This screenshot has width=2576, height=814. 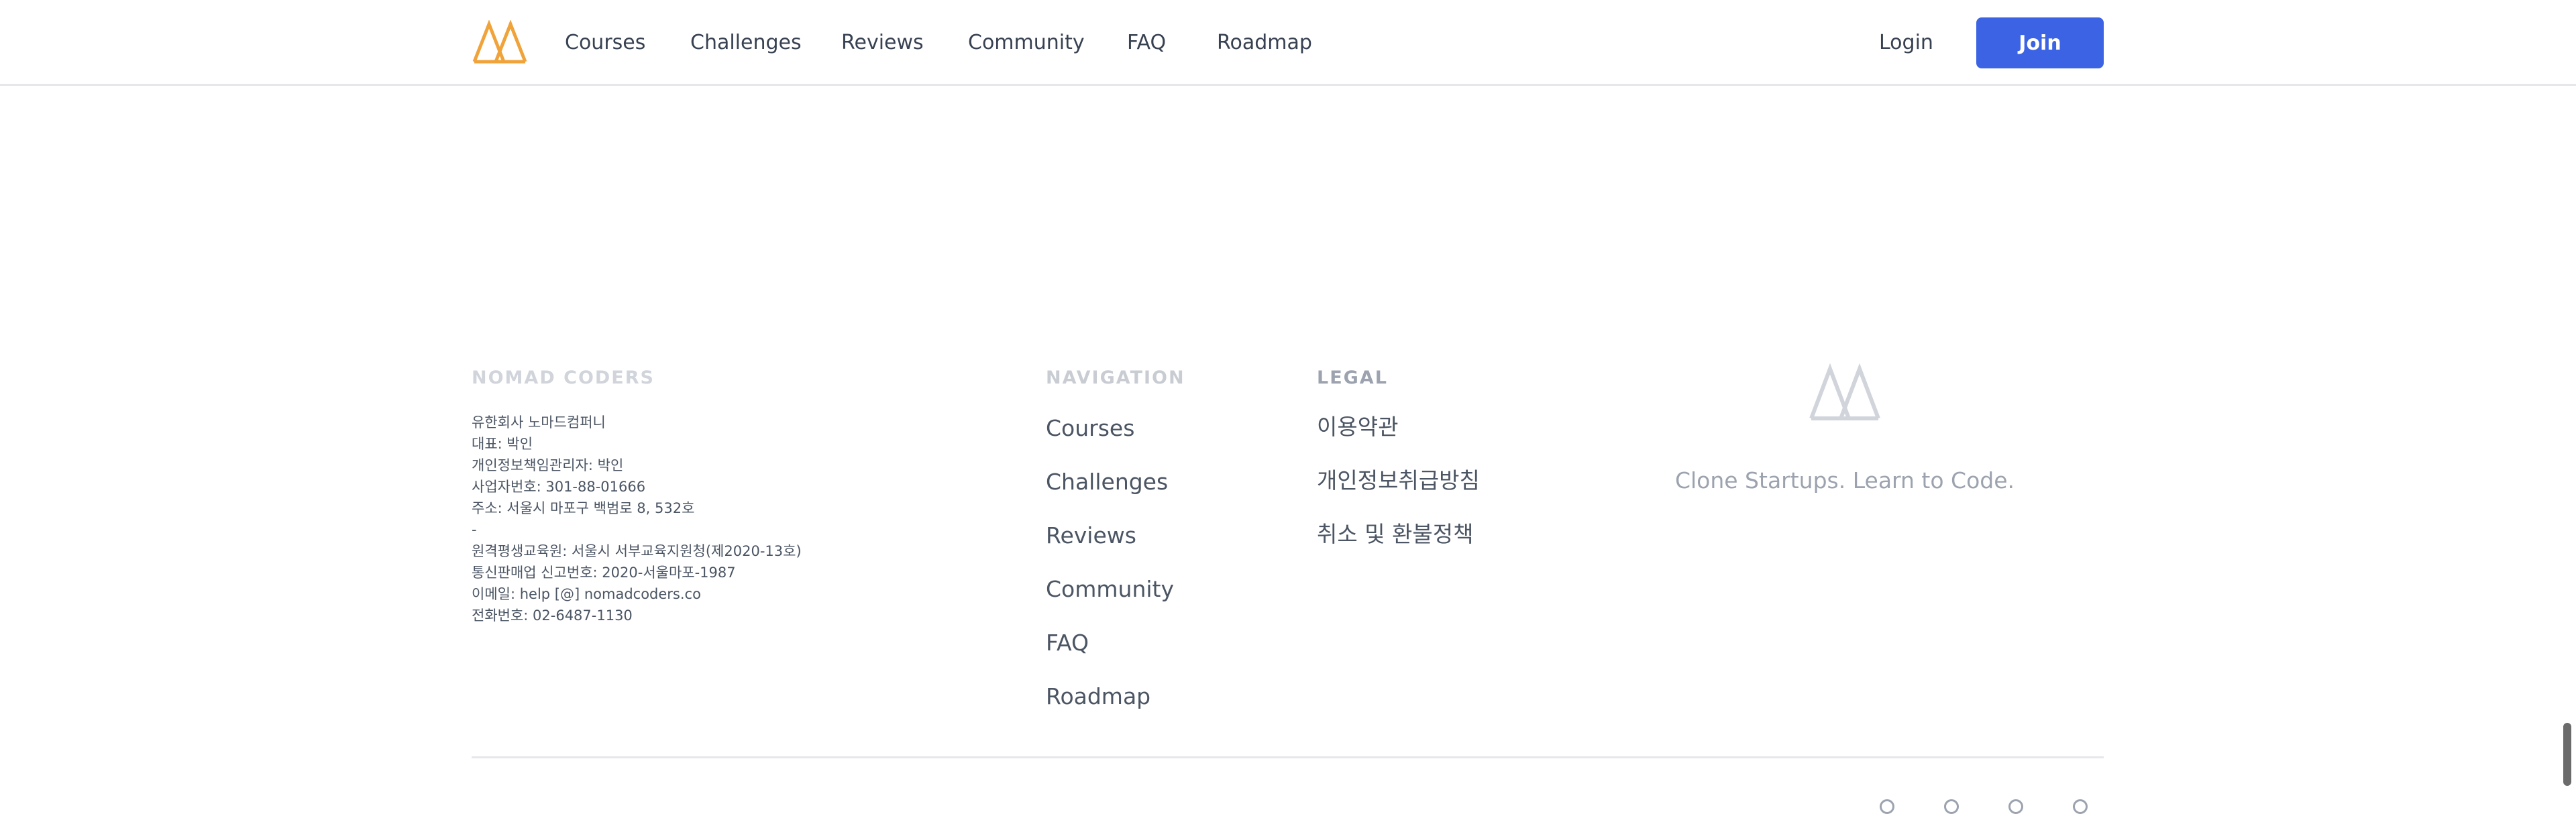 What do you see at coordinates (1844, 480) in the screenshot?
I see `footer-tagline: Clone Startups. Learn to Code.` at bounding box center [1844, 480].